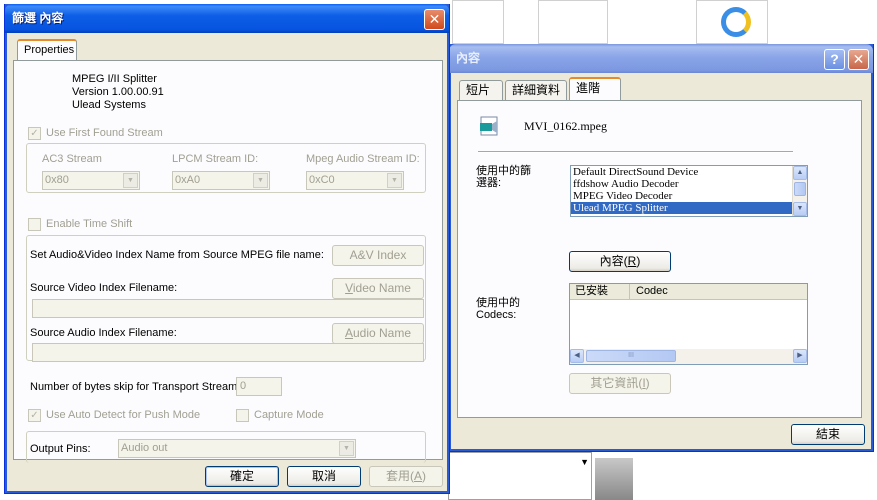  I want to click on mpeg-audio-stream-select: 0xC0 ▼, so click(355, 180).